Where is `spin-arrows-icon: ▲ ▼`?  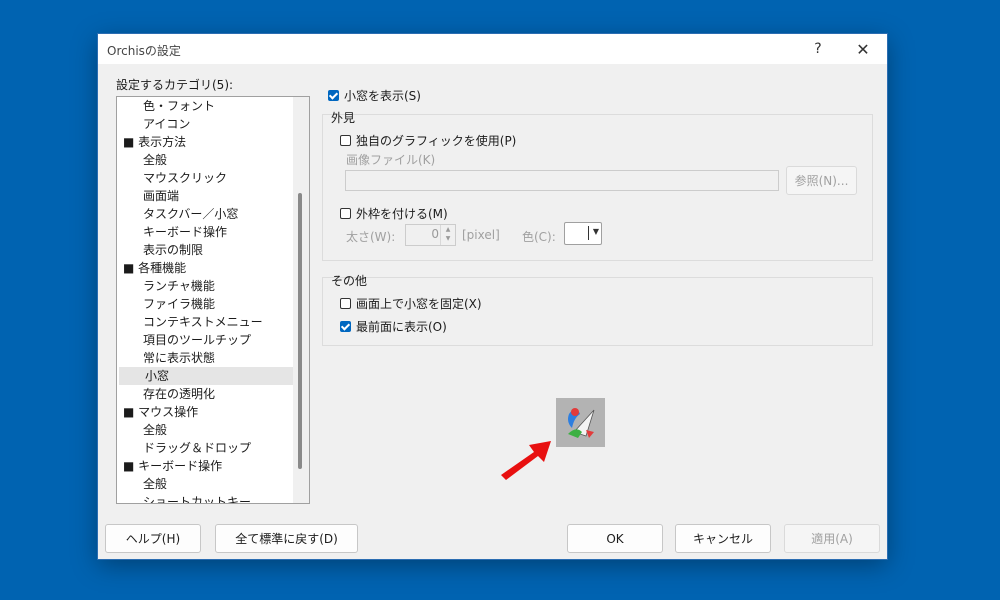
spin-arrows-icon: ▲ ▼ is located at coordinates (447, 235).